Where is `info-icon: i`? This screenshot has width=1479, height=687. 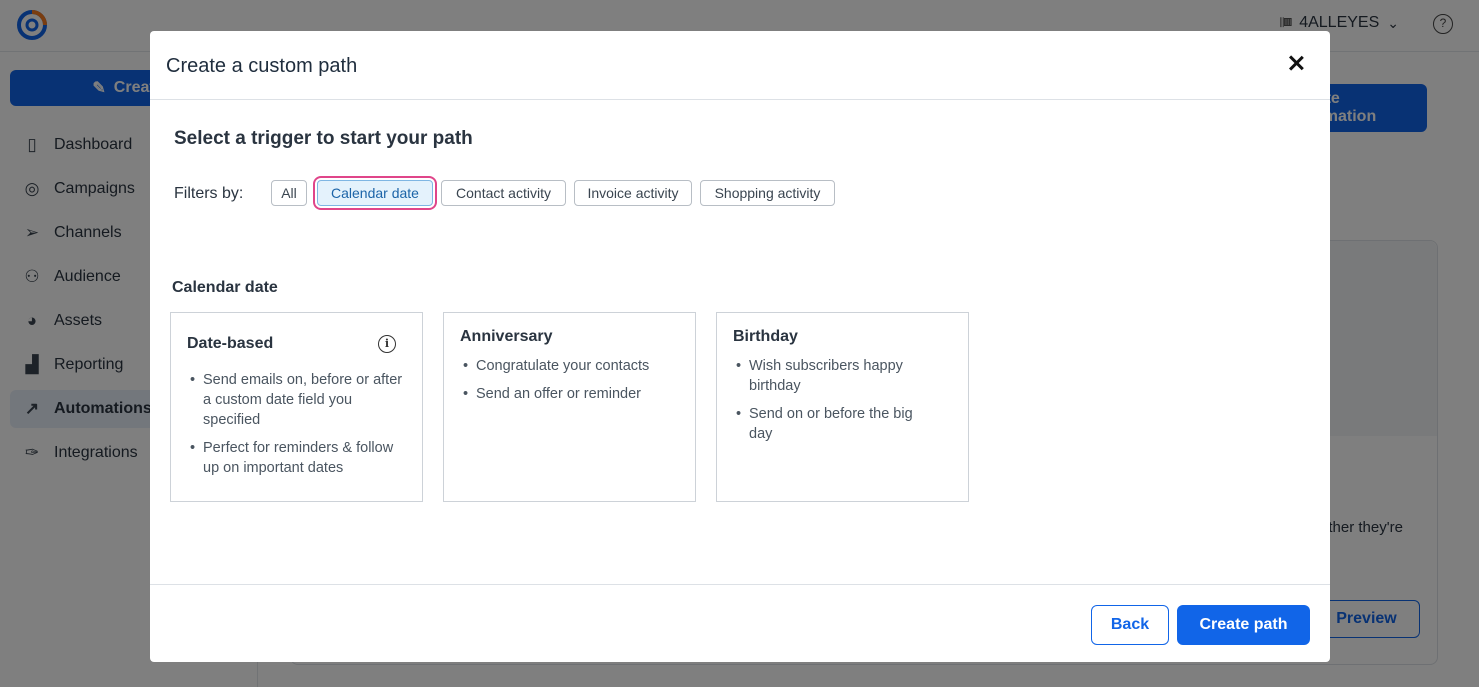 info-icon: i is located at coordinates (387, 344).